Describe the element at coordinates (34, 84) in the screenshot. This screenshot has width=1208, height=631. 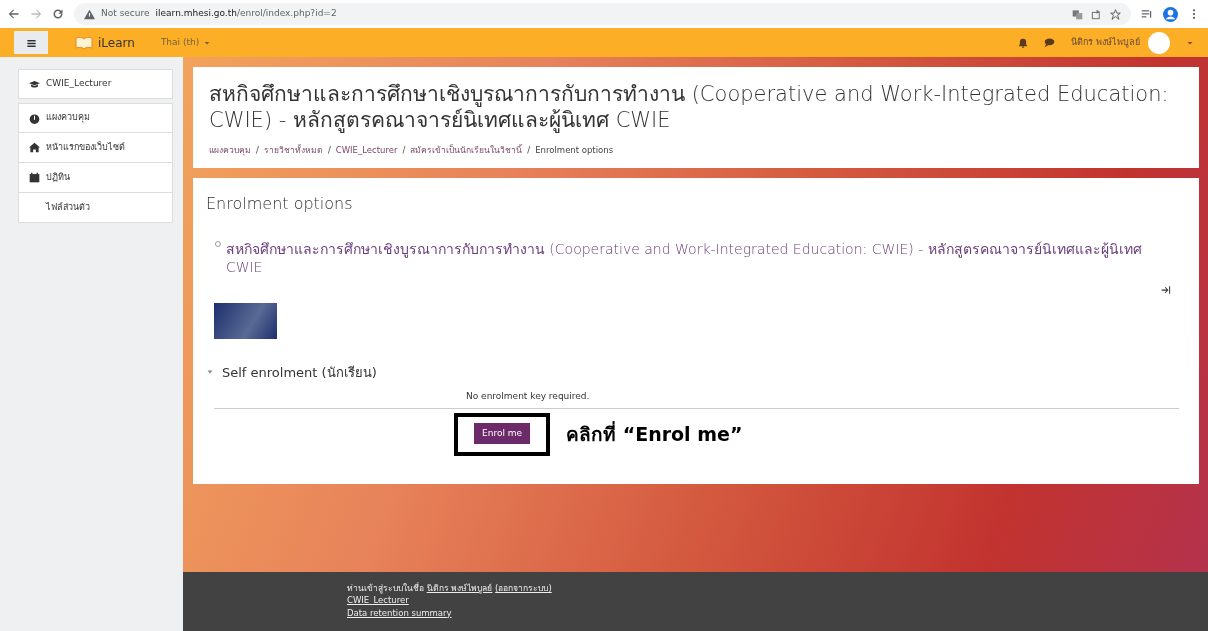
I see `graduation-cap-icon` at that location.